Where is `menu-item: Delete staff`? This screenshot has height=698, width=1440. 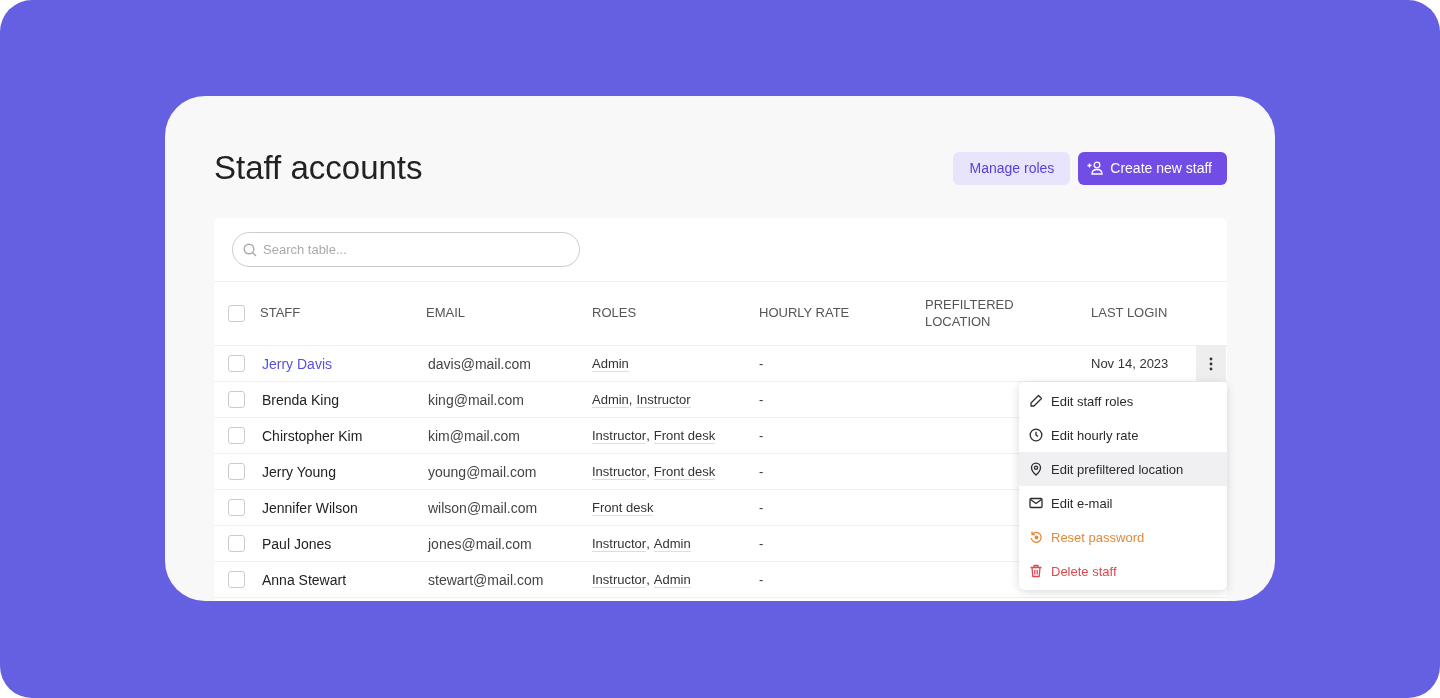 menu-item: Delete staff is located at coordinates (1123, 571).